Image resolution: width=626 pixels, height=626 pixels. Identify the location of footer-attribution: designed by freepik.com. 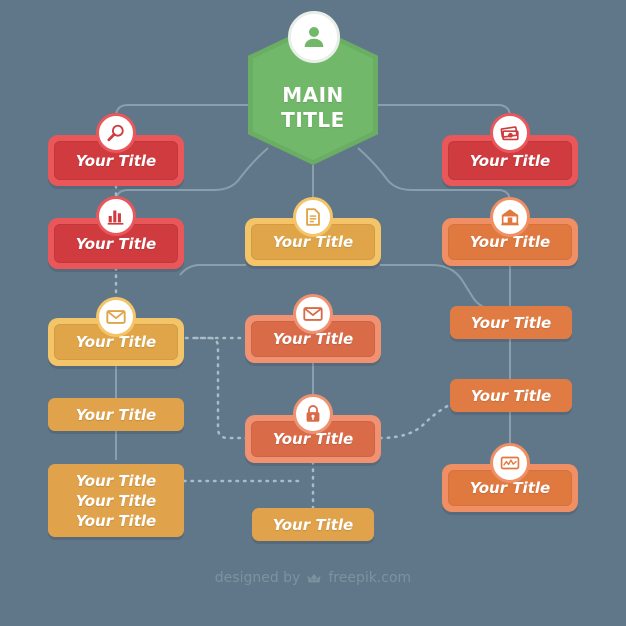
(313, 578).